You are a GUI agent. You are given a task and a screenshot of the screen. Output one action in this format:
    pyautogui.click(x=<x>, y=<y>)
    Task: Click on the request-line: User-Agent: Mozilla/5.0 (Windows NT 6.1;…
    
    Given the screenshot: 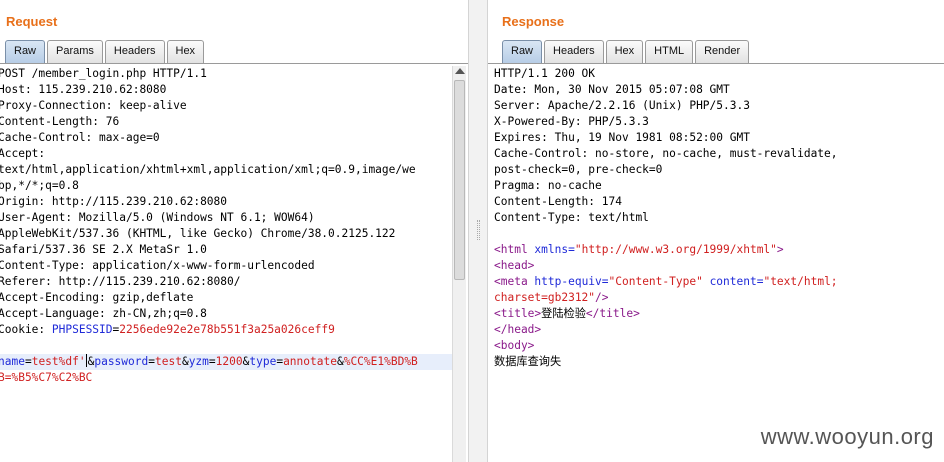 What is the action you would take?
    pyautogui.click(x=157, y=217)
    